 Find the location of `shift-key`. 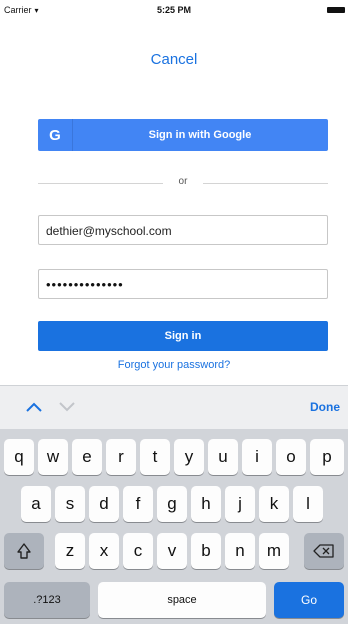

shift-key is located at coordinates (24, 551).